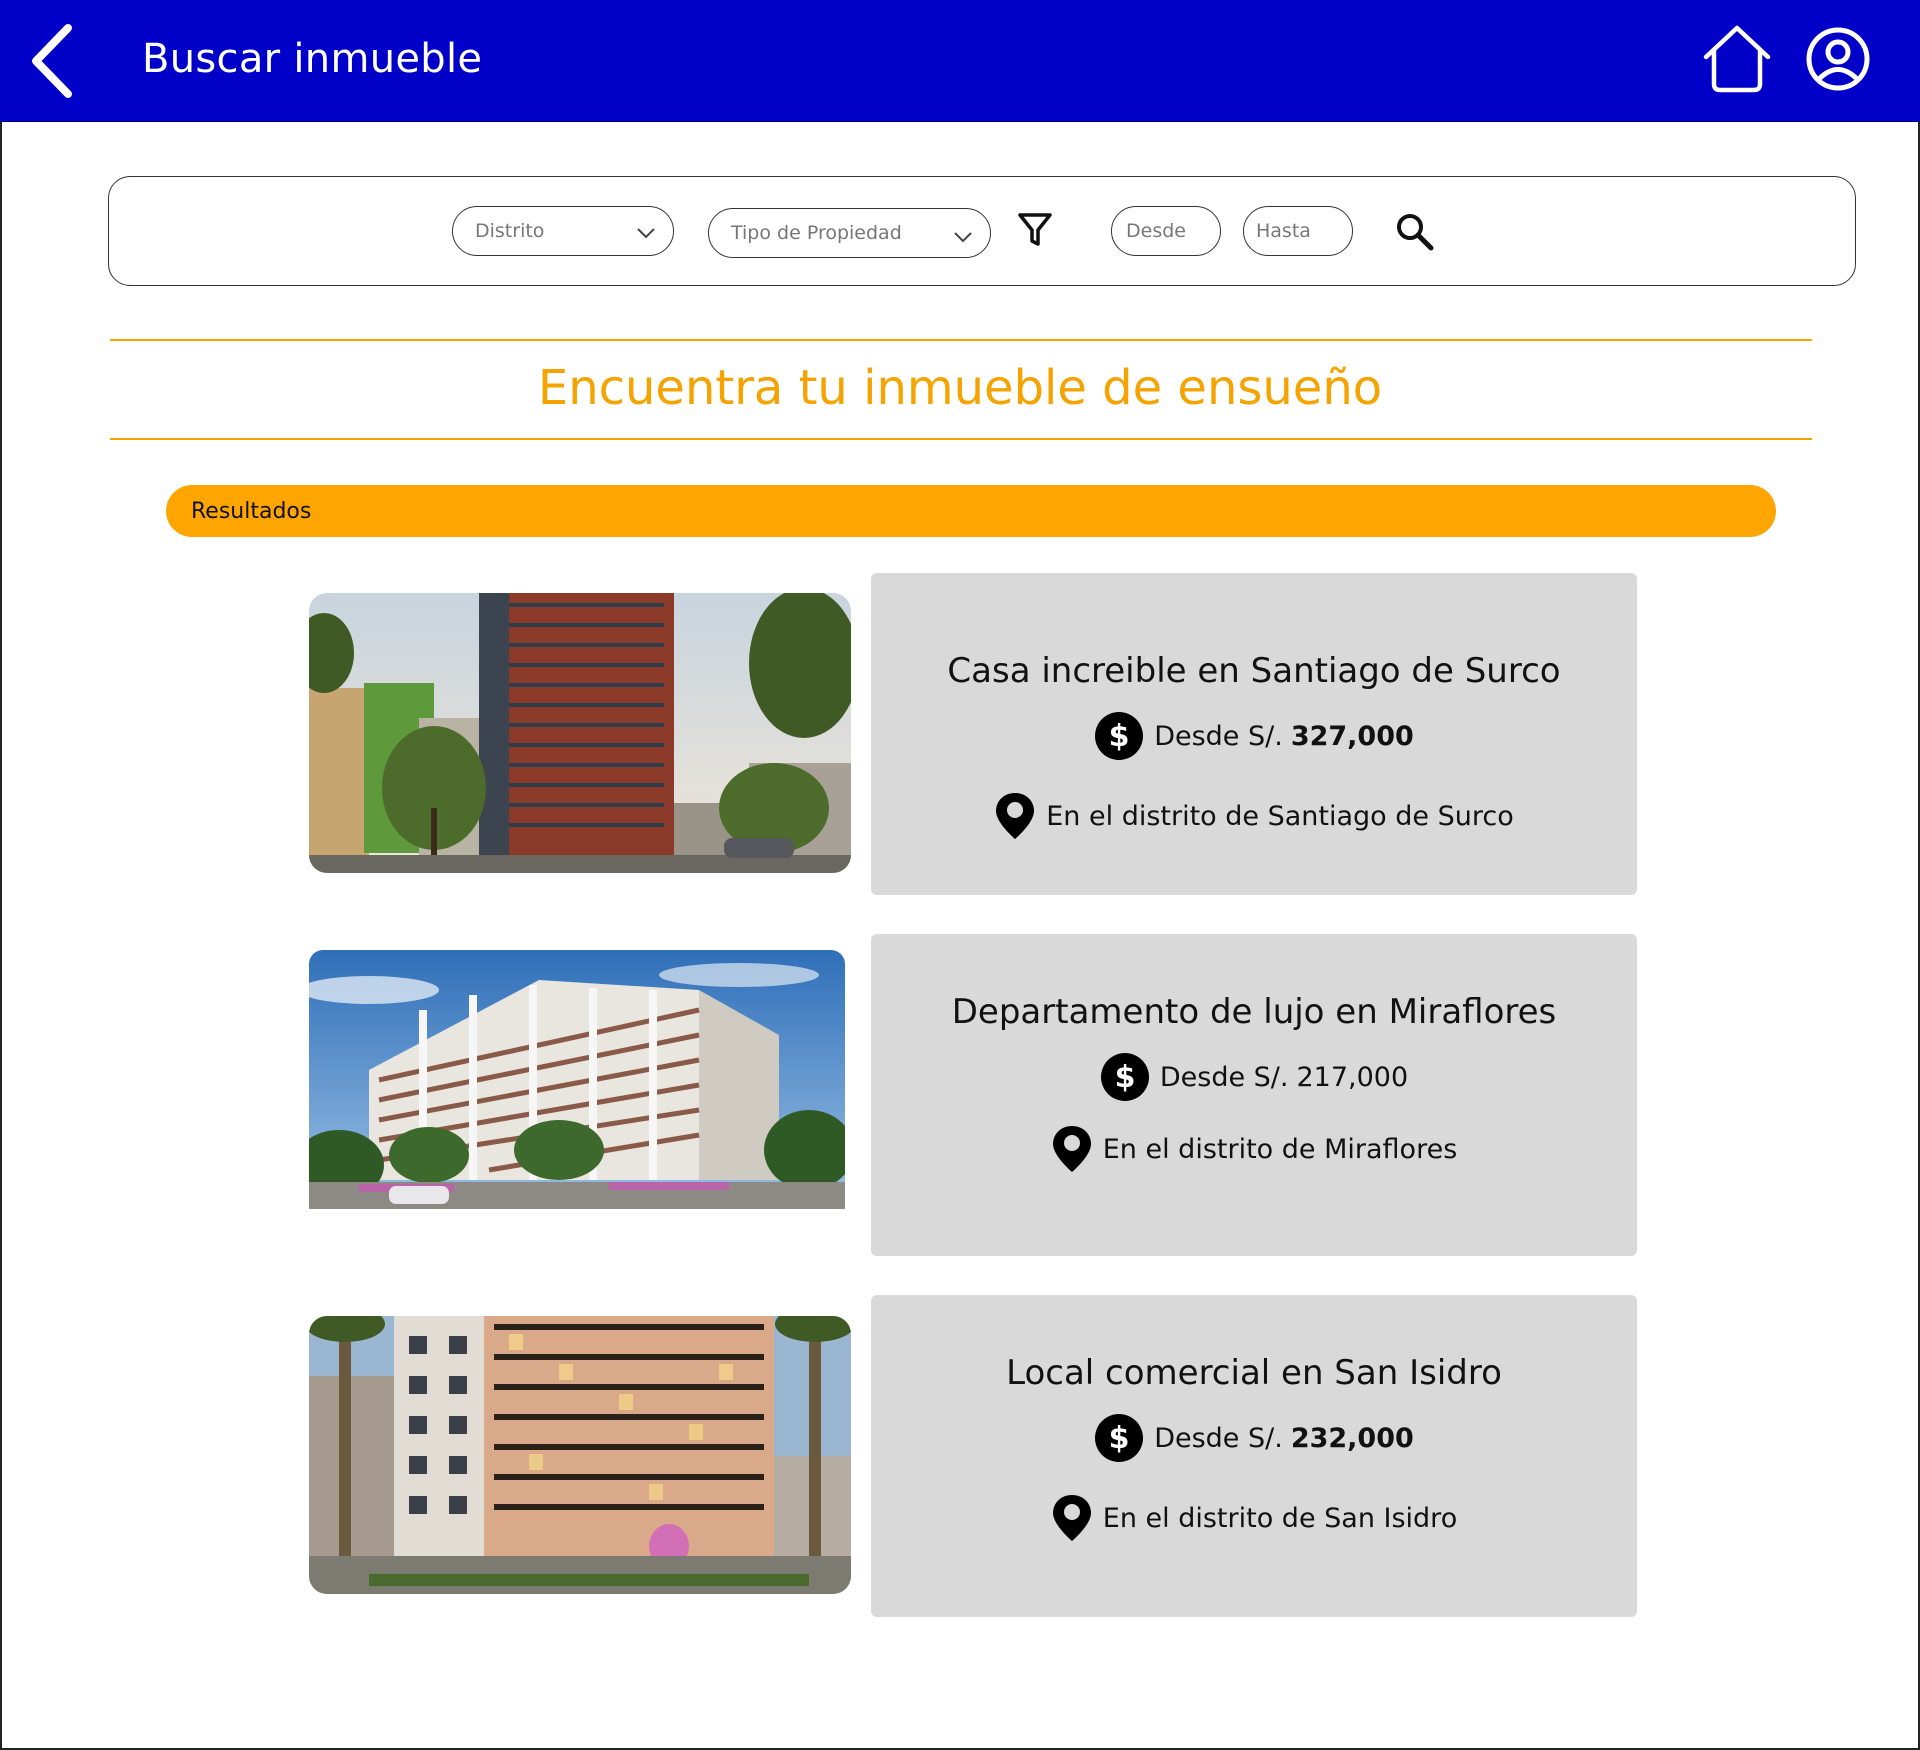 The height and width of the screenshot is (1750, 1920). I want to click on filter-icon, so click(1035, 229).